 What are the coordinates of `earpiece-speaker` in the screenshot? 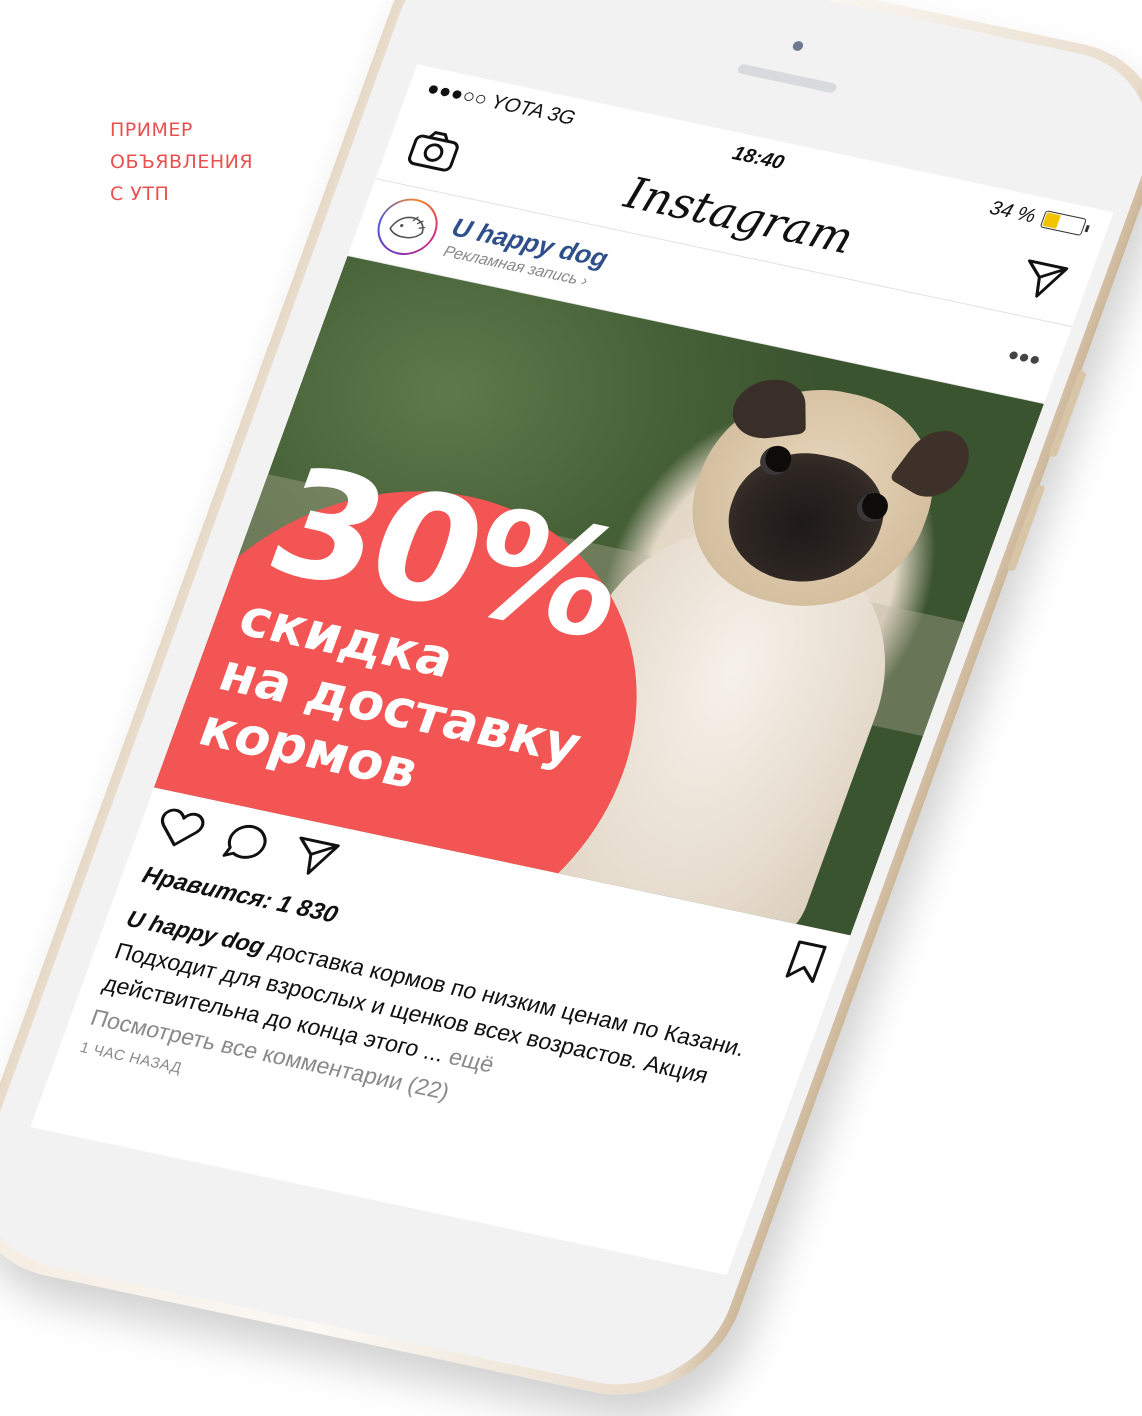 It's located at (787, 78).